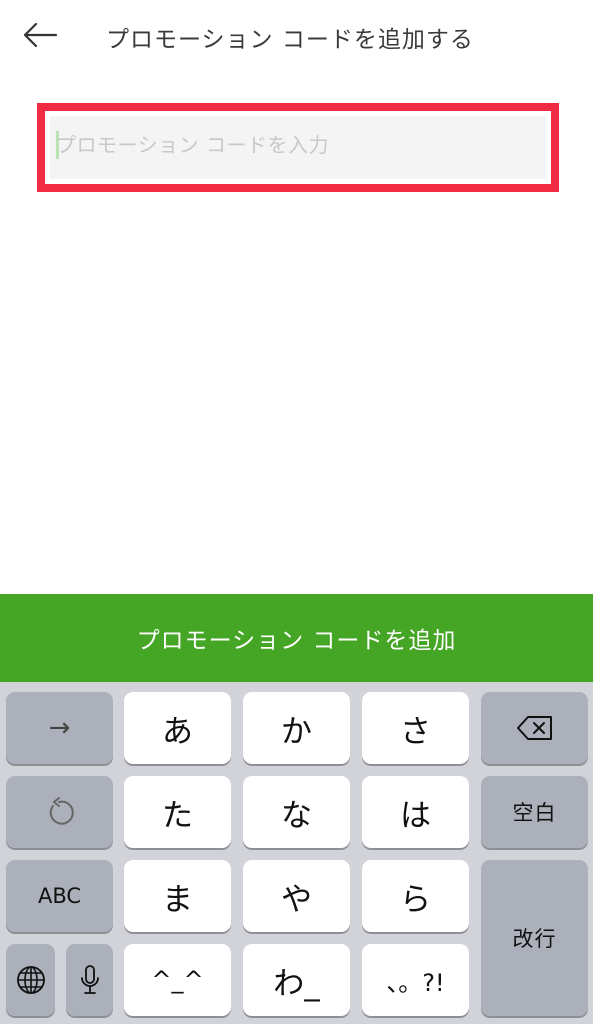 The image size is (593, 1024). I want to click on microphone-icon, so click(89, 979).